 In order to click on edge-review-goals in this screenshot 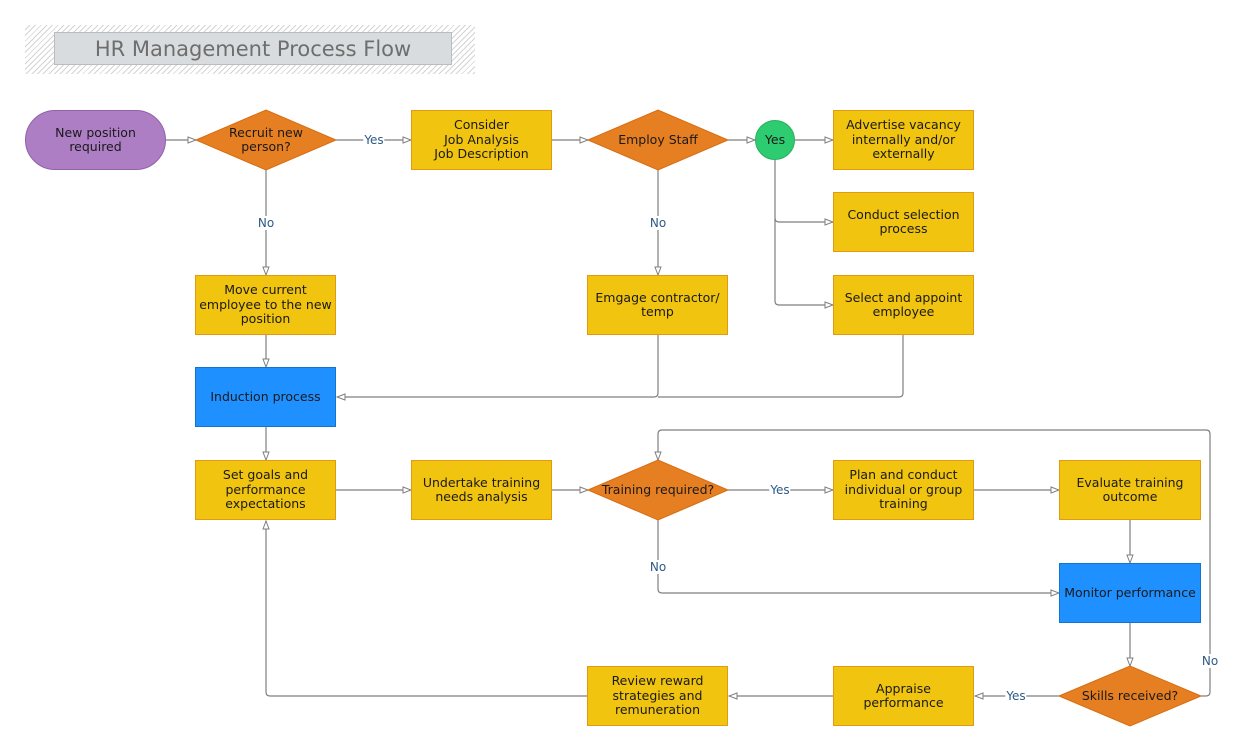, I will do `click(426, 609)`.